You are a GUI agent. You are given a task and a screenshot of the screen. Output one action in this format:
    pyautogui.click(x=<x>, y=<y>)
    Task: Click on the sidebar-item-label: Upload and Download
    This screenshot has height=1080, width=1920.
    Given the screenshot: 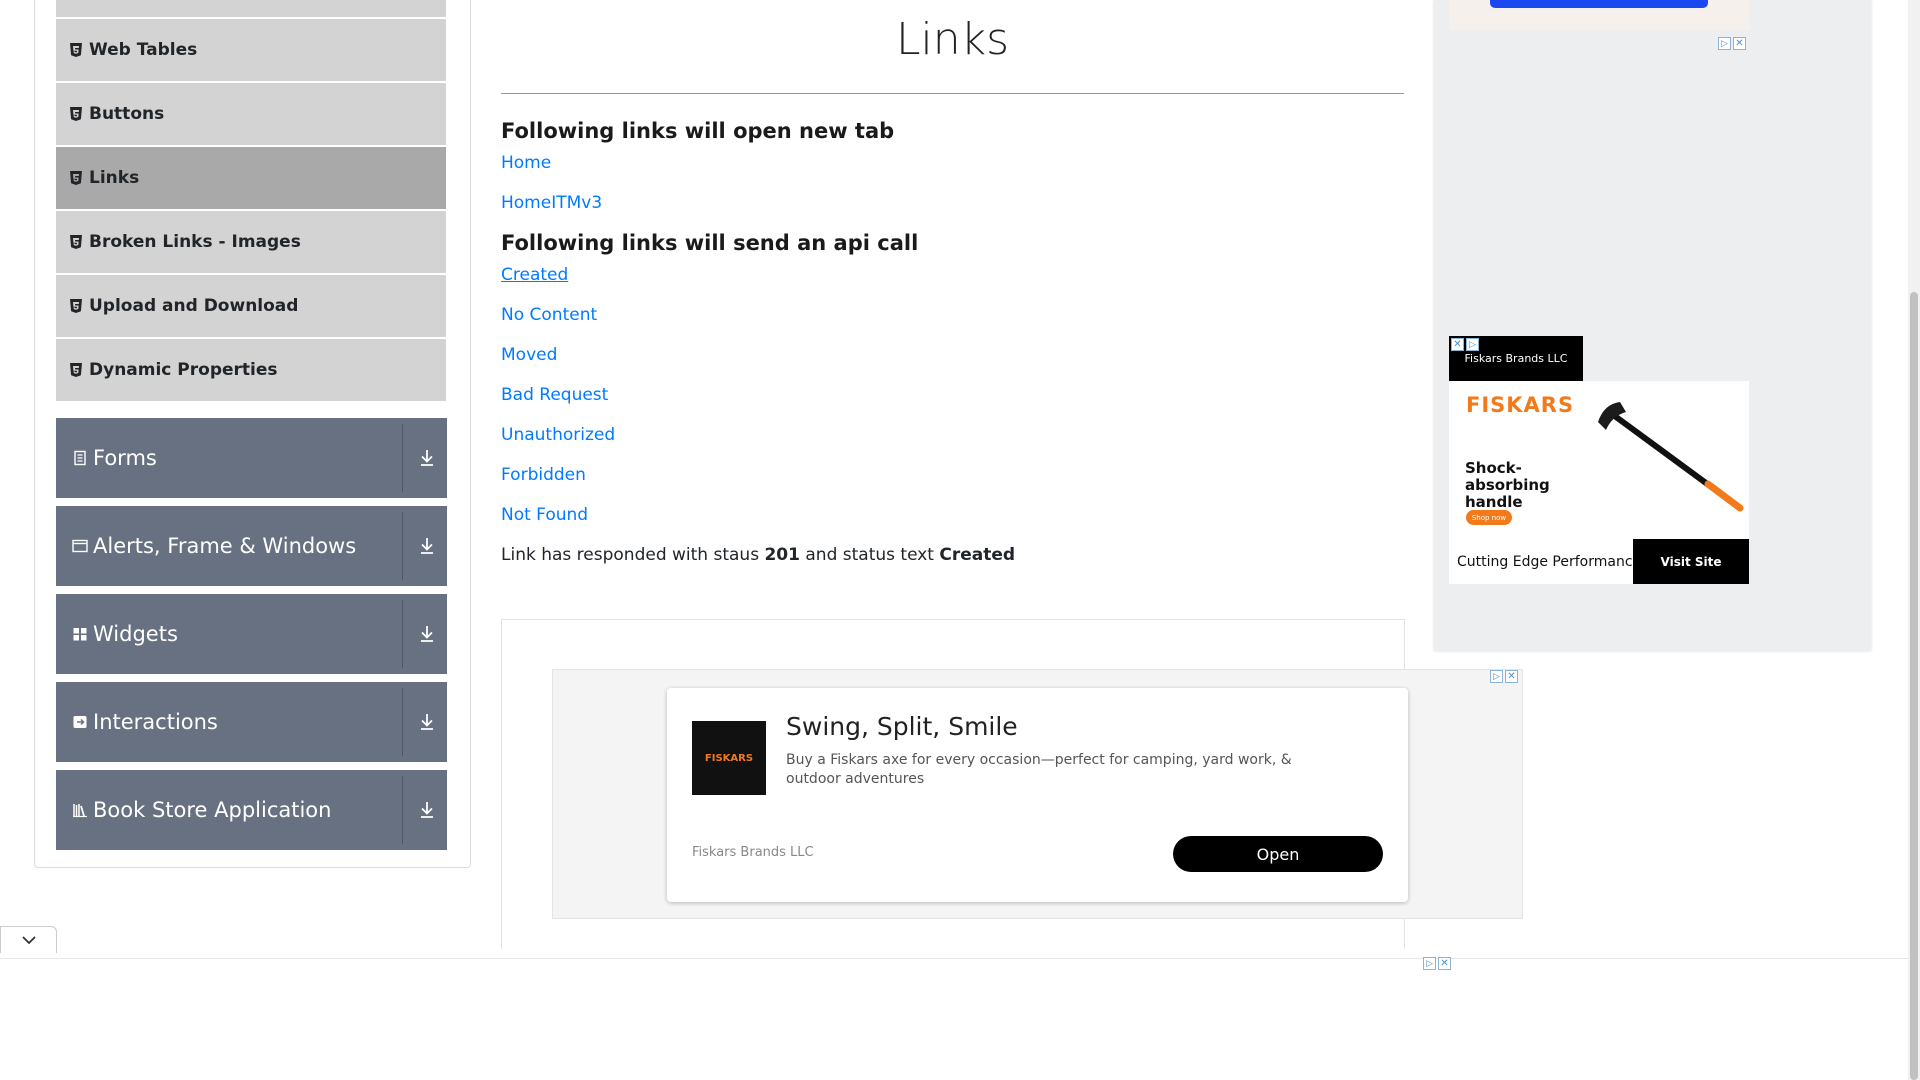 What is the action you would take?
    pyautogui.click(x=194, y=306)
    